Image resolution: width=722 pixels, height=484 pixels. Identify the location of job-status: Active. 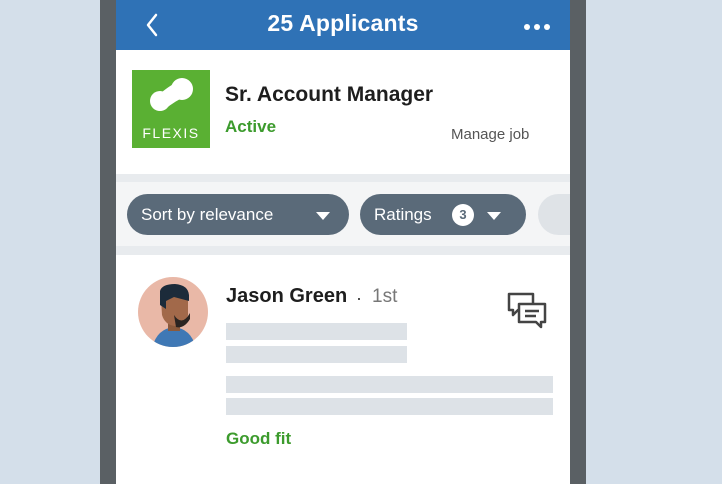
(251, 126).